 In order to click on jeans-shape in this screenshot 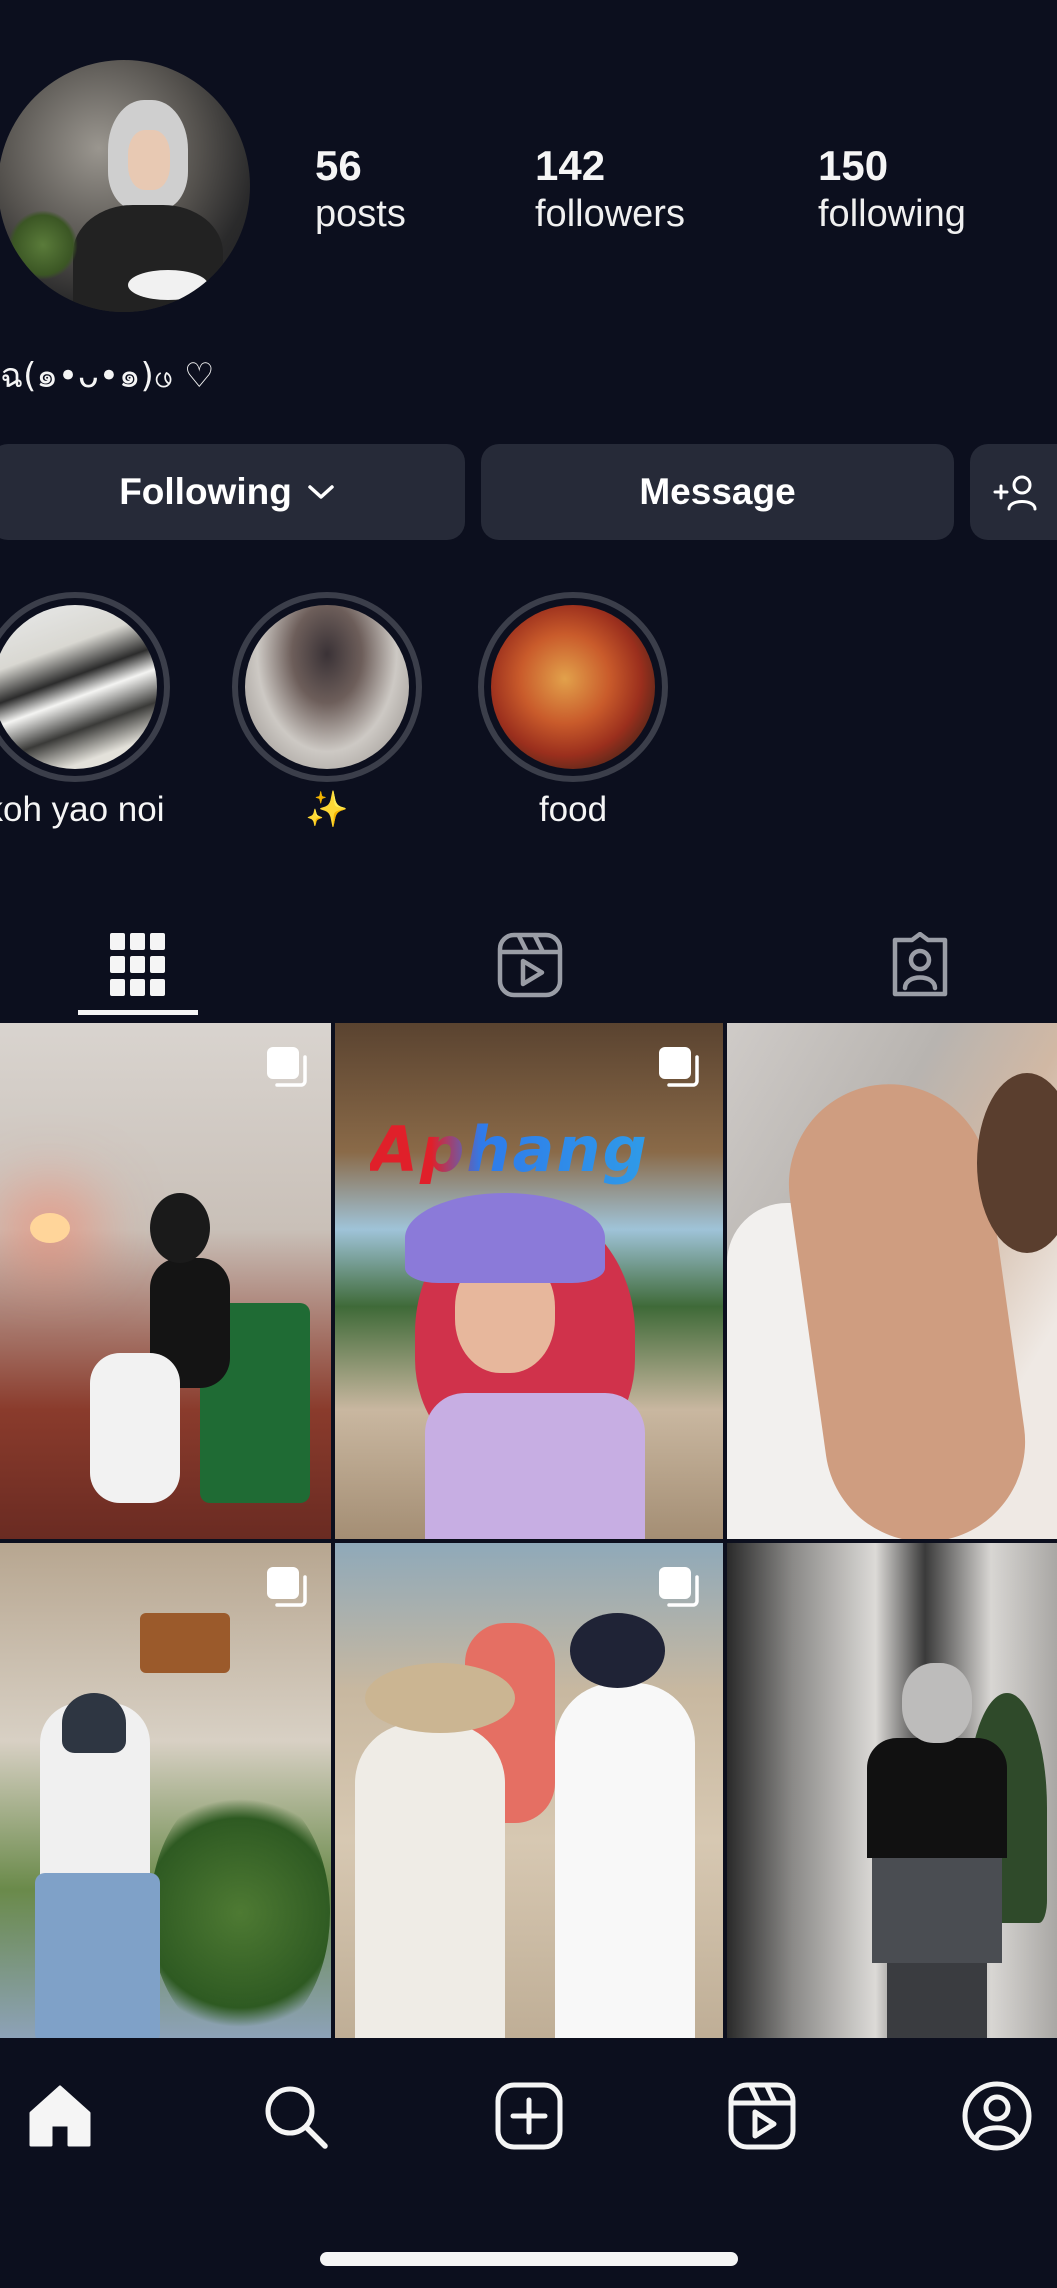, I will do `click(97, 1955)`.